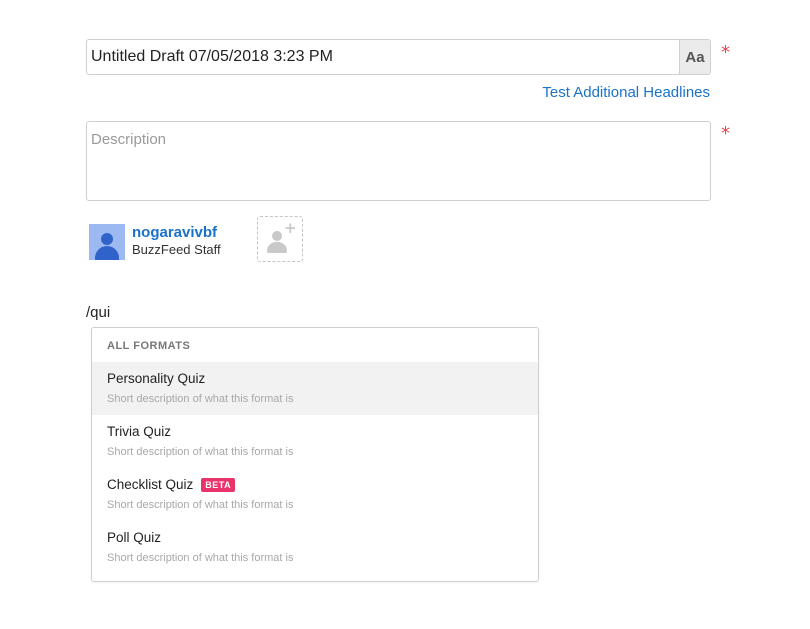  I want to click on author-avatar, so click(107, 242).